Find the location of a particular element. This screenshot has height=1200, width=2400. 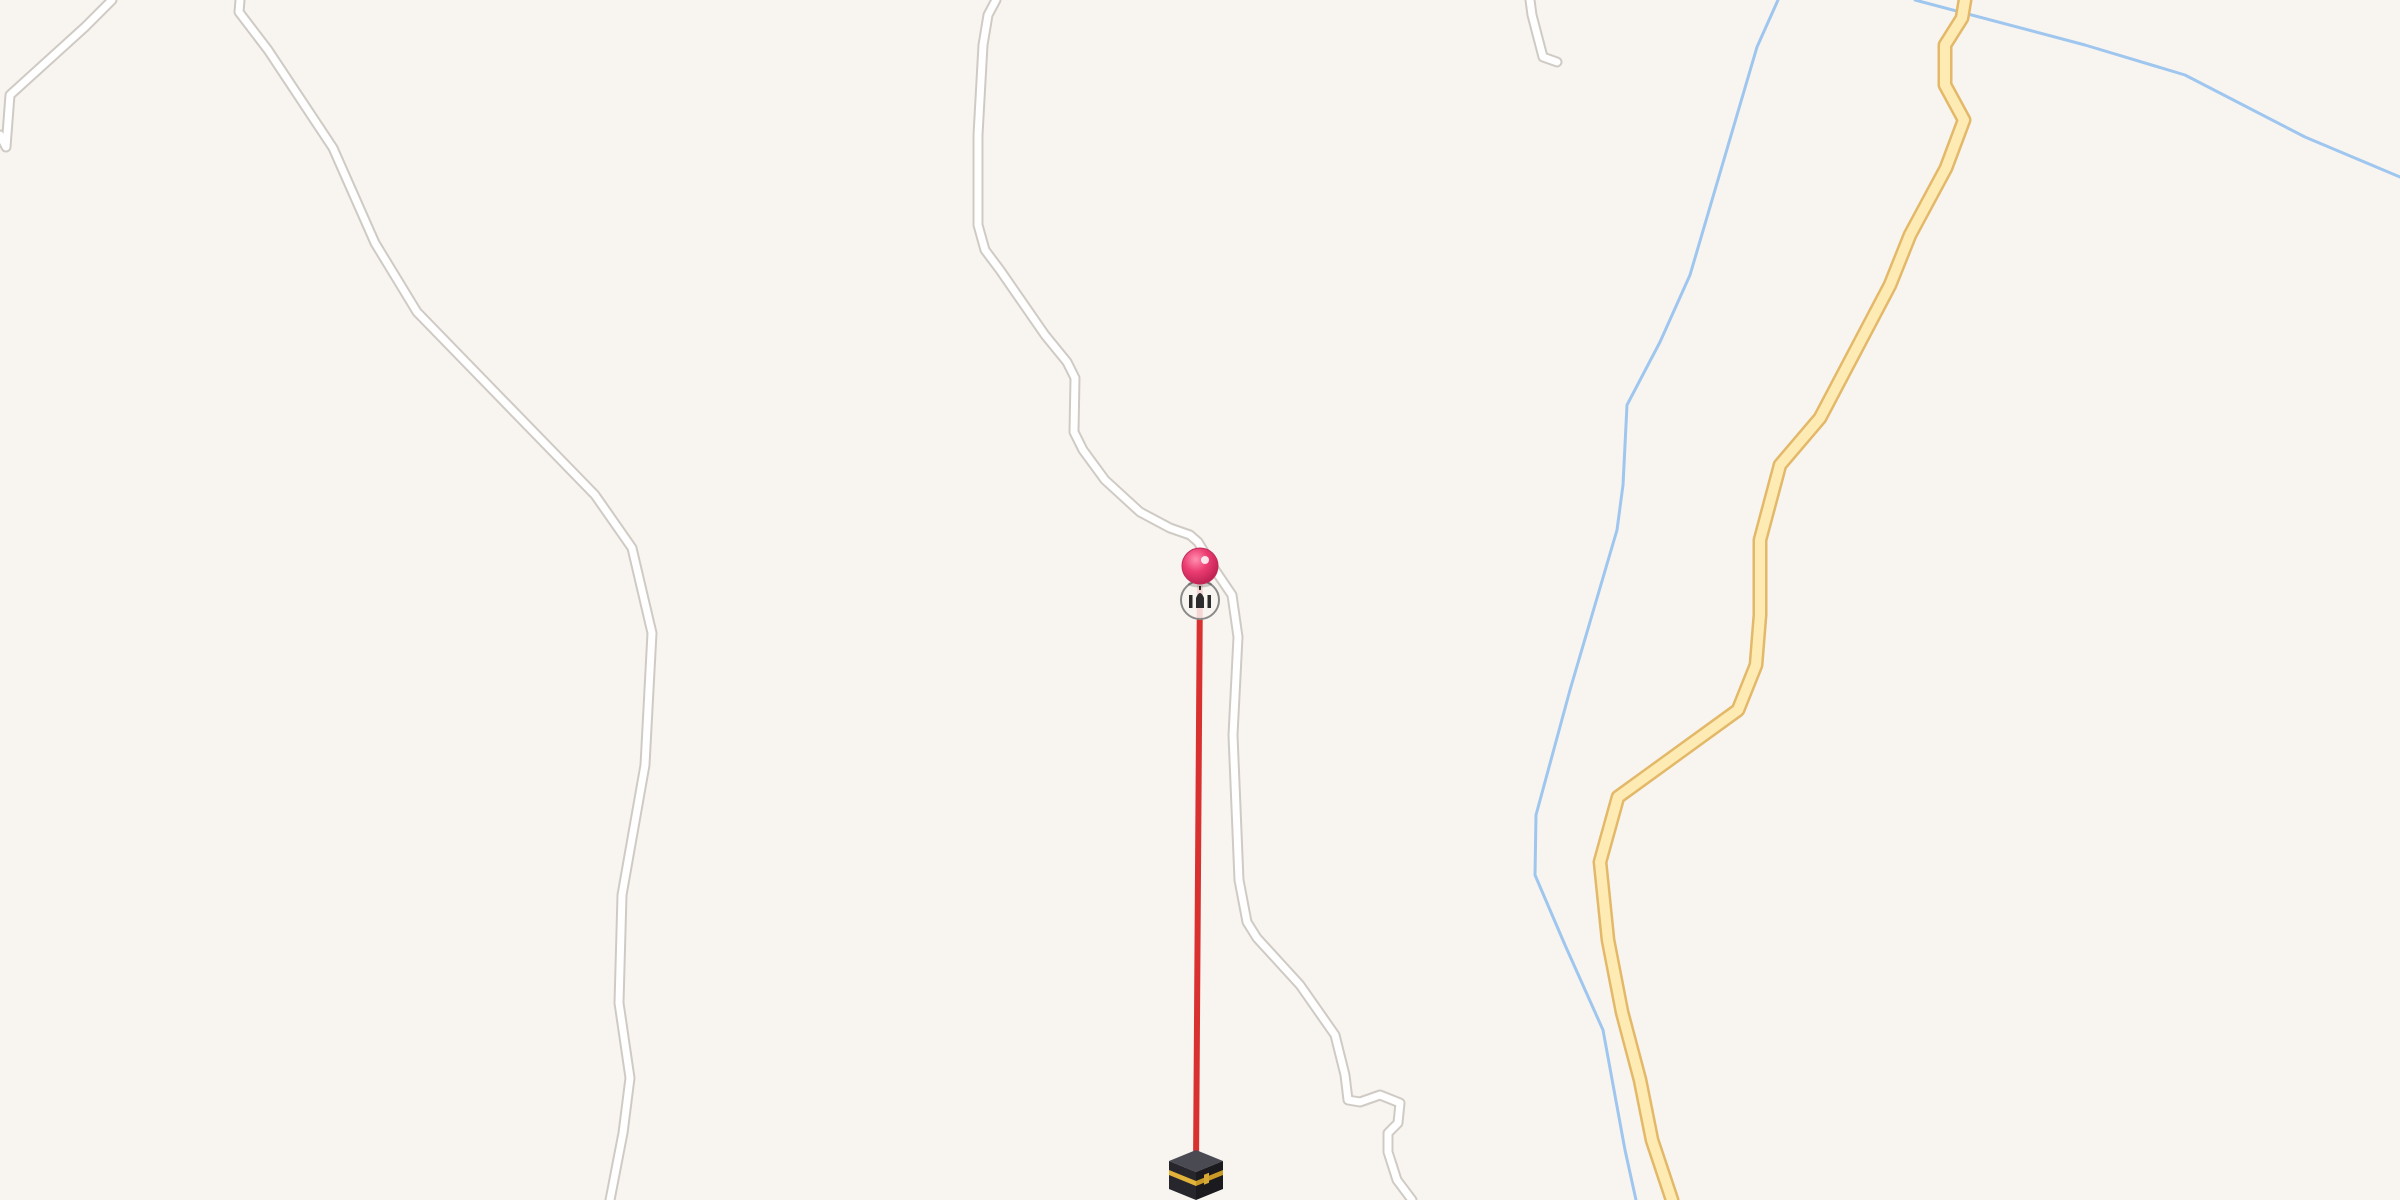

qibla-direction-line is located at coordinates (1198, 873).